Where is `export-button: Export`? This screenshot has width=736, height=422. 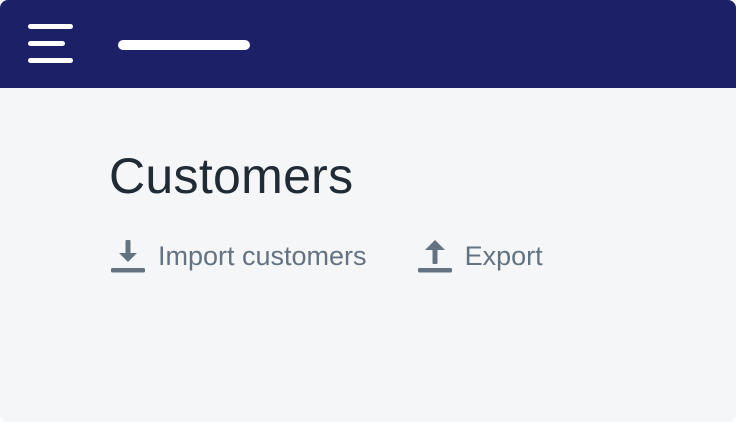 export-button: Export is located at coordinates (480, 256).